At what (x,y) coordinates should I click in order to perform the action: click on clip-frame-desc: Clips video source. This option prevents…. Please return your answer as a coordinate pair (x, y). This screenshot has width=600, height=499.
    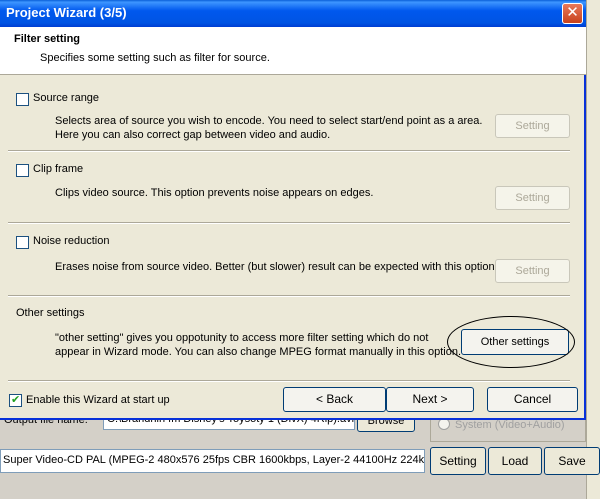
    Looking at the image, I should click on (214, 193).